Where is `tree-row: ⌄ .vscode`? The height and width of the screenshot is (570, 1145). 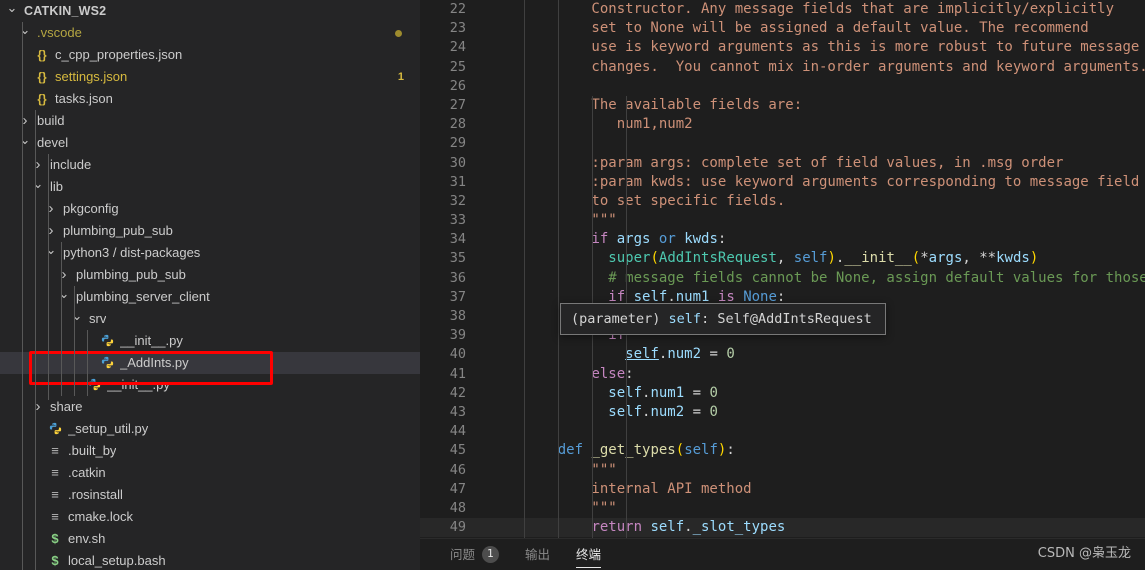 tree-row: ⌄ .vscode is located at coordinates (210, 33).